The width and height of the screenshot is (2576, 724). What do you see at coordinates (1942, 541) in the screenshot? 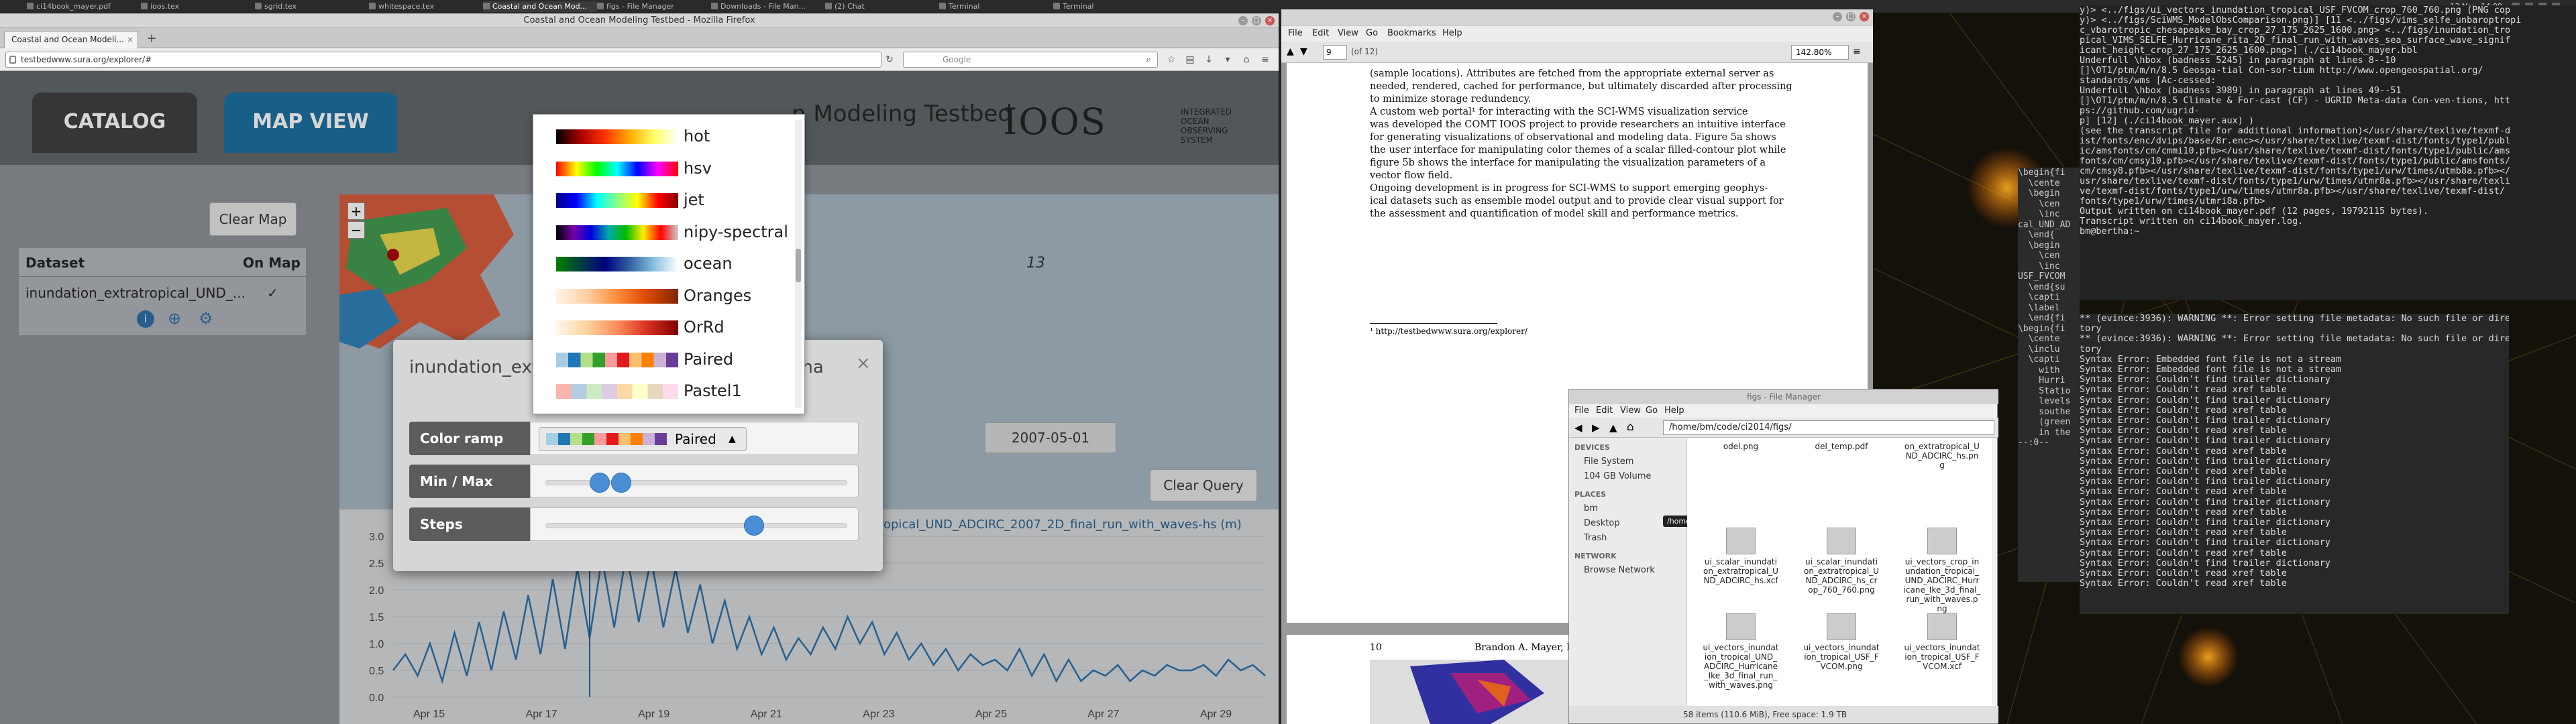
I see `file-icon` at bounding box center [1942, 541].